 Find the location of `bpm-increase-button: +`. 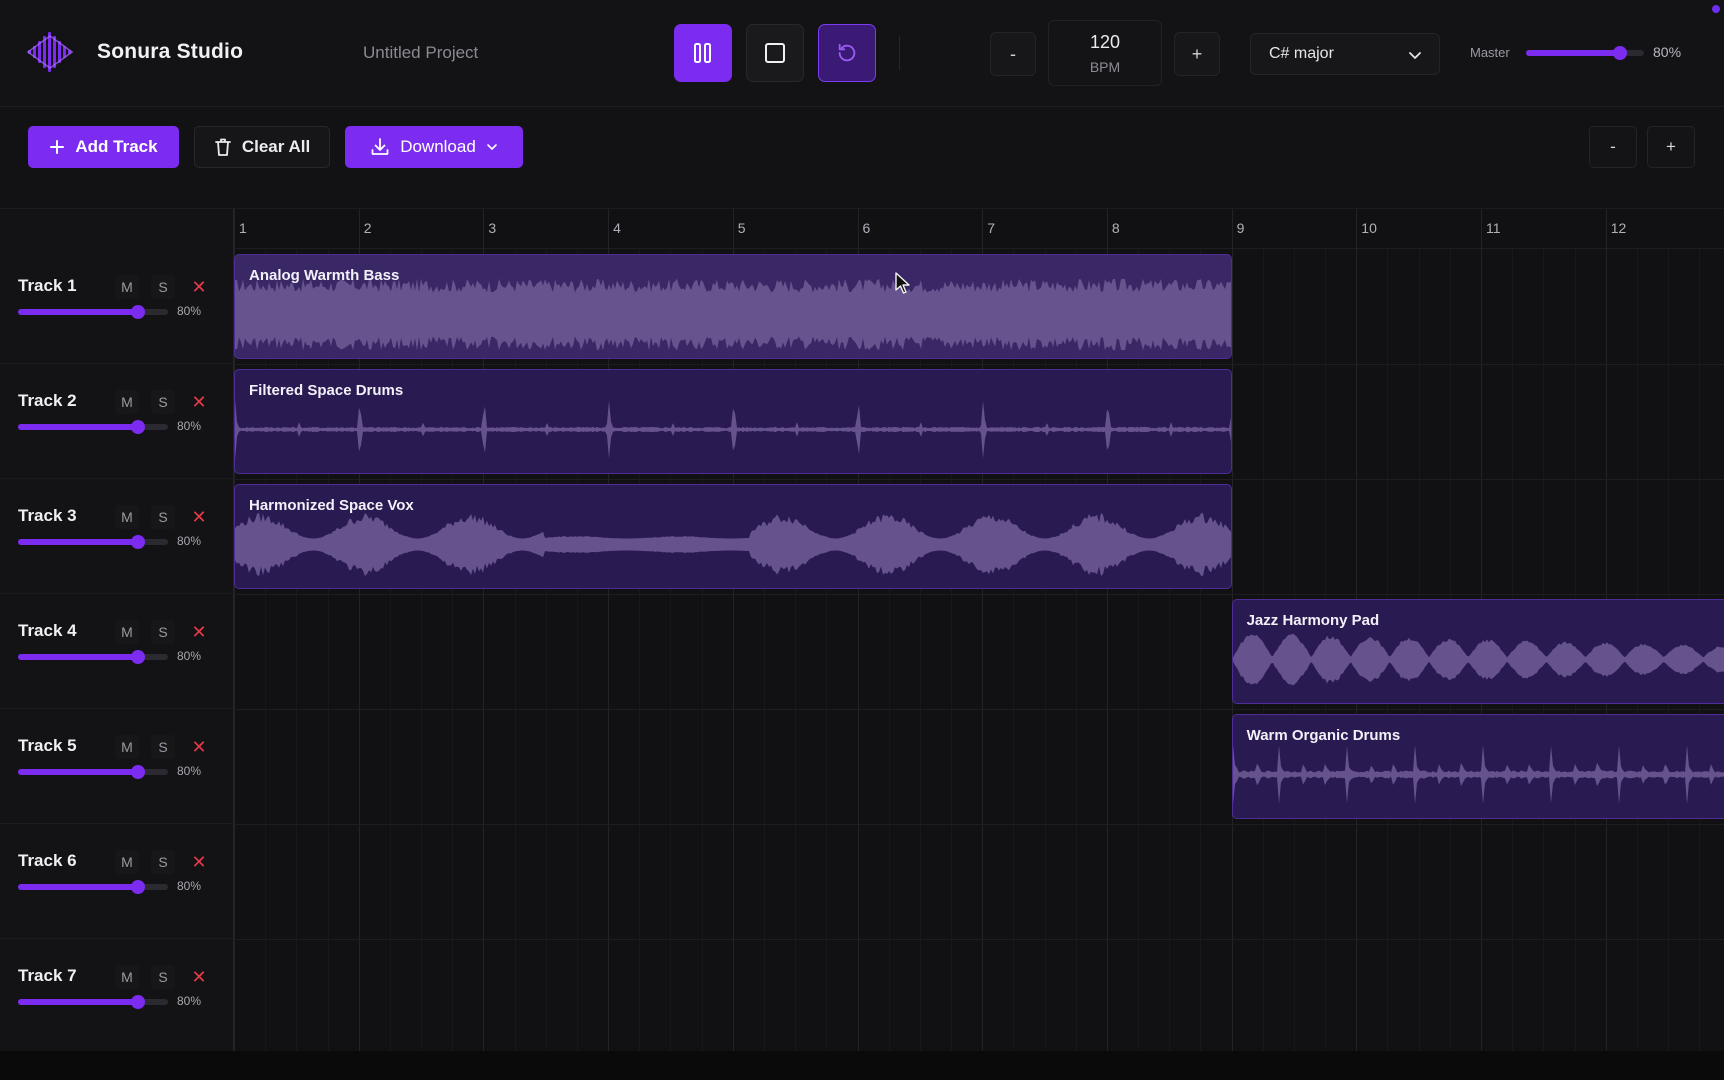

bpm-increase-button: + is located at coordinates (1197, 54).